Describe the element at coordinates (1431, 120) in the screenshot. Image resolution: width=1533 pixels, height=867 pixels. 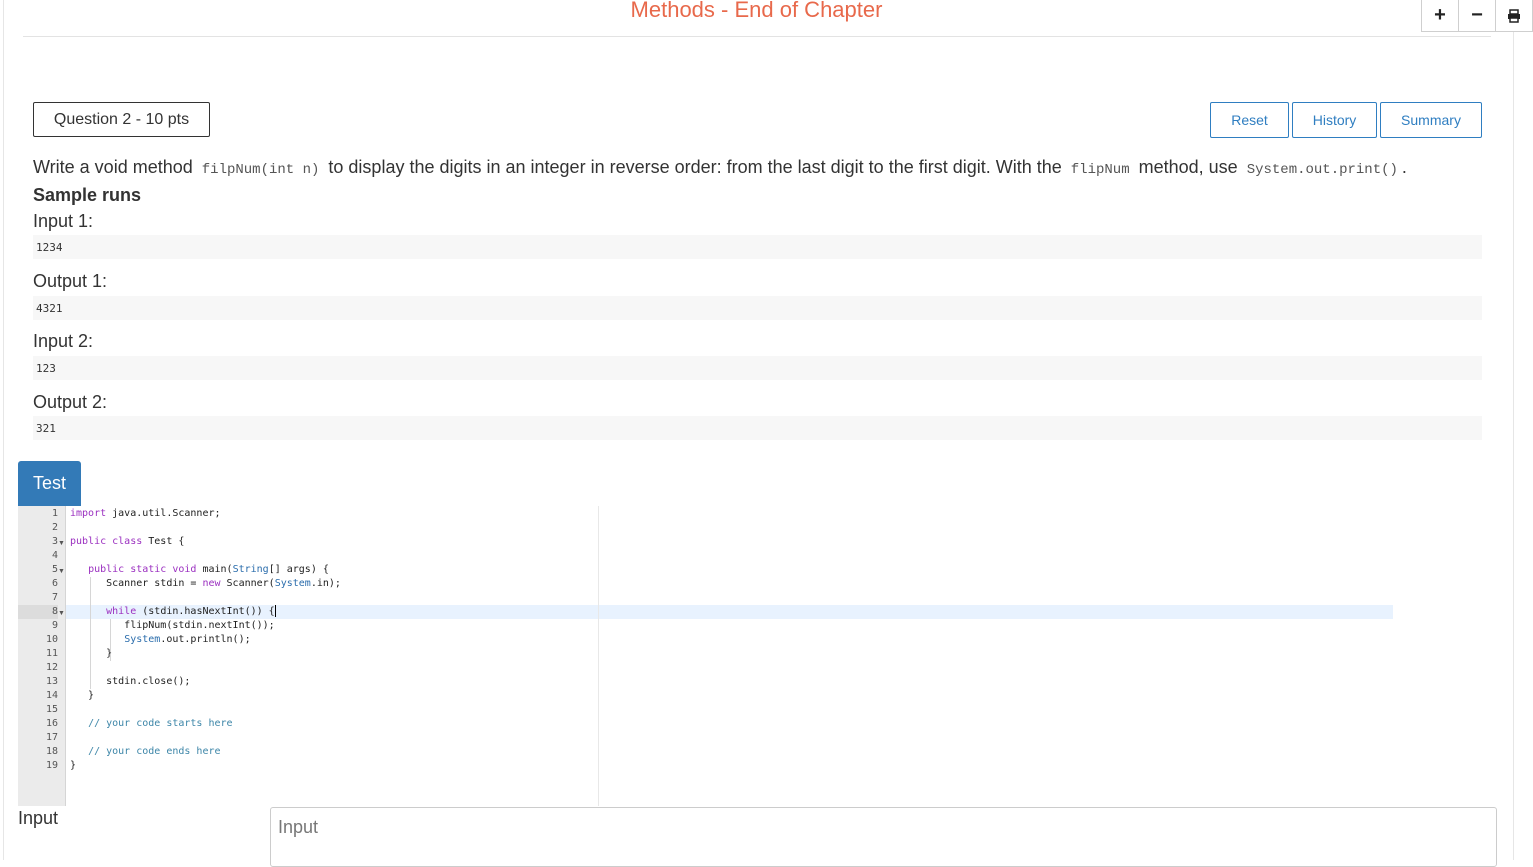
I see `summary-button: Summary` at that location.